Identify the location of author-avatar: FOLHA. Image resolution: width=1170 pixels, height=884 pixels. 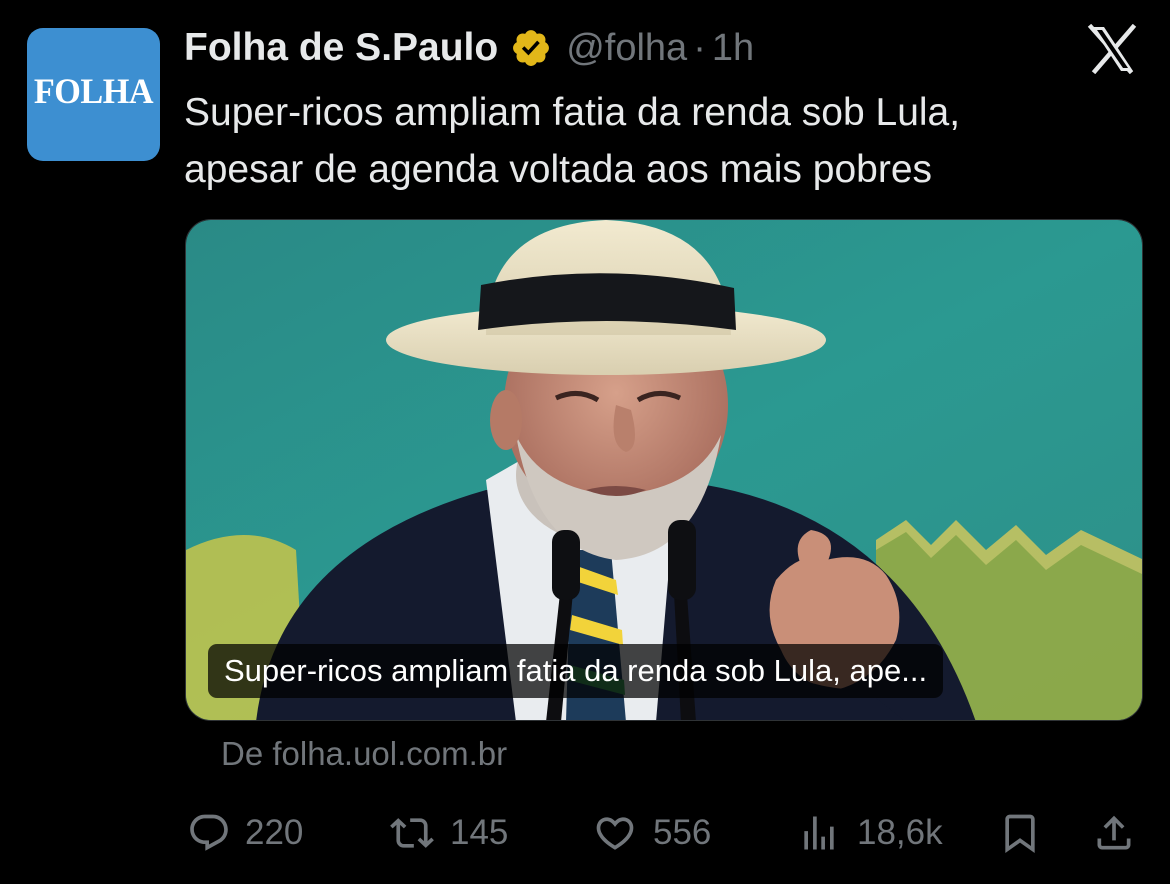
(93, 94).